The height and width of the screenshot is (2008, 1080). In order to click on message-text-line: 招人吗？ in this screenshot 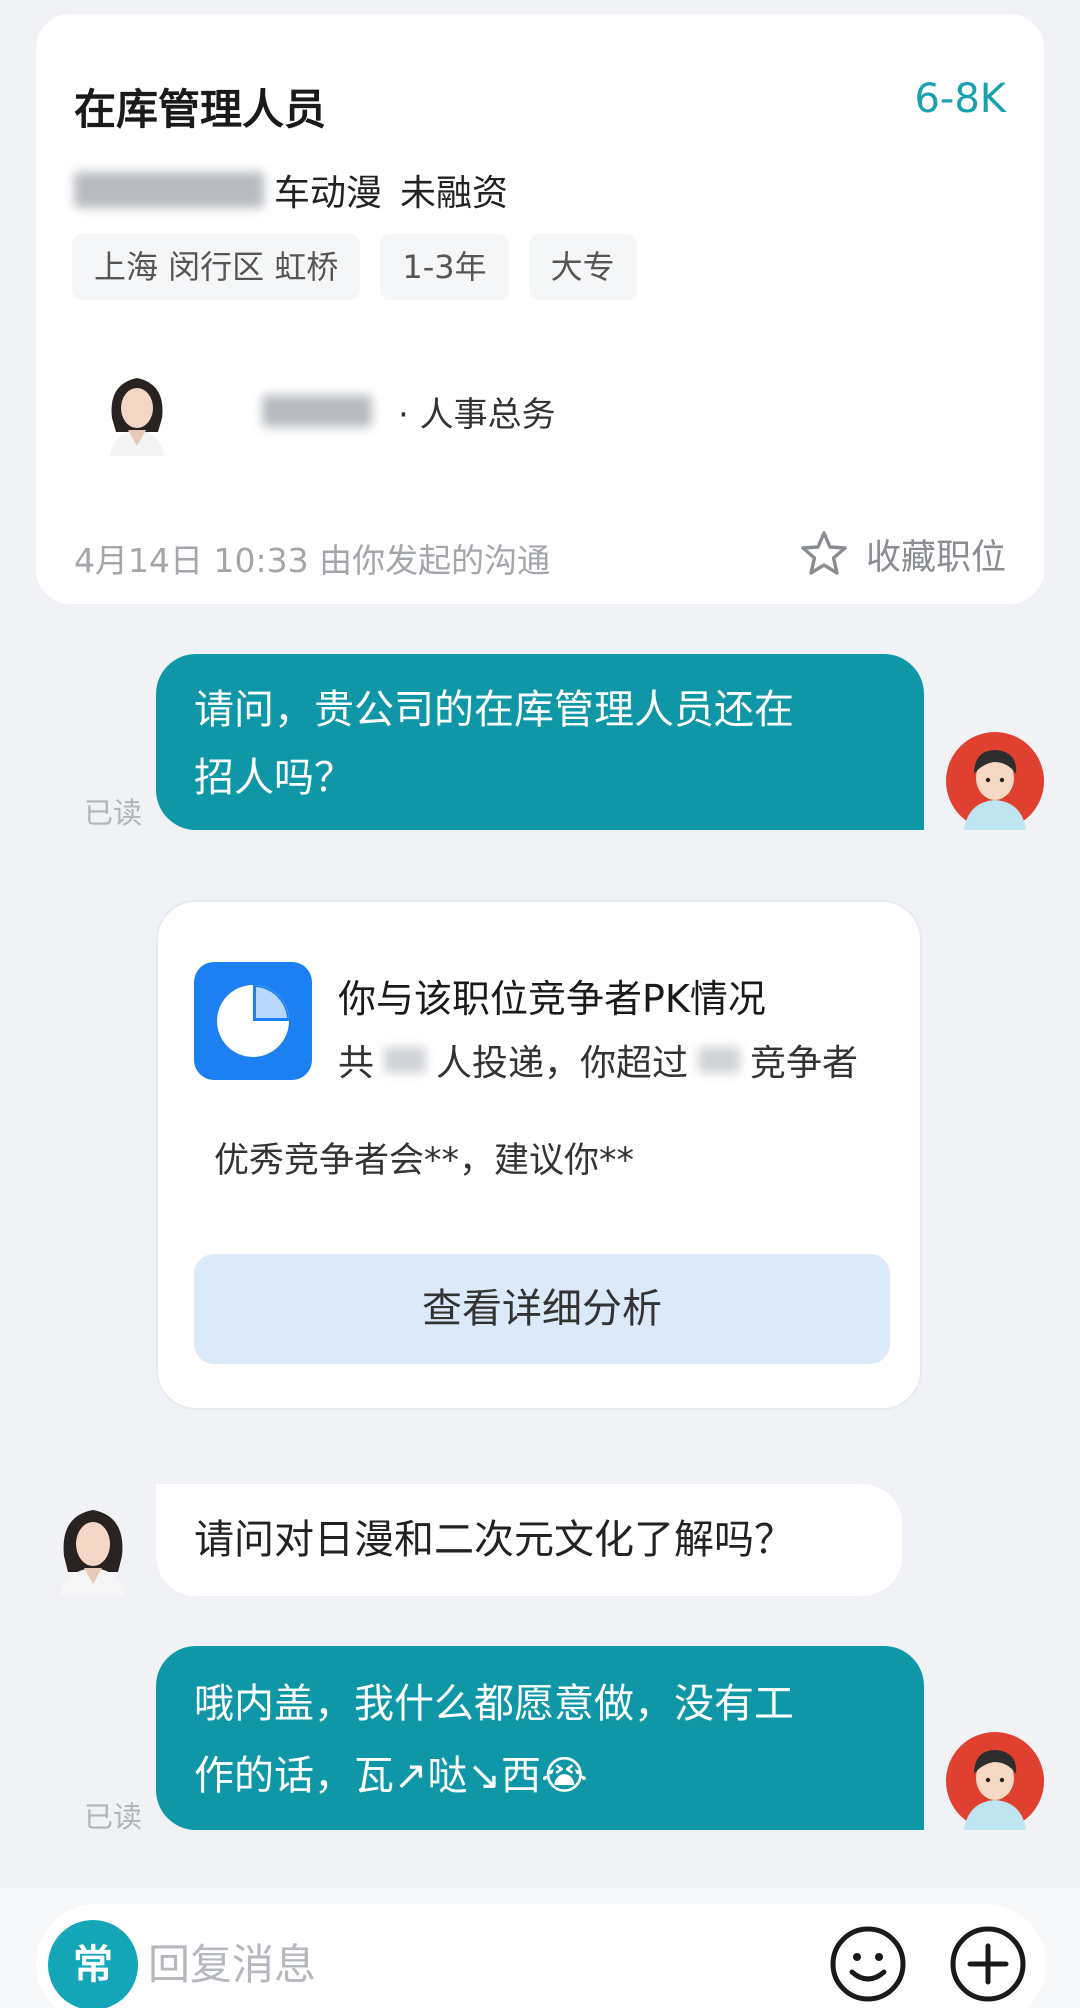, I will do `click(274, 778)`.